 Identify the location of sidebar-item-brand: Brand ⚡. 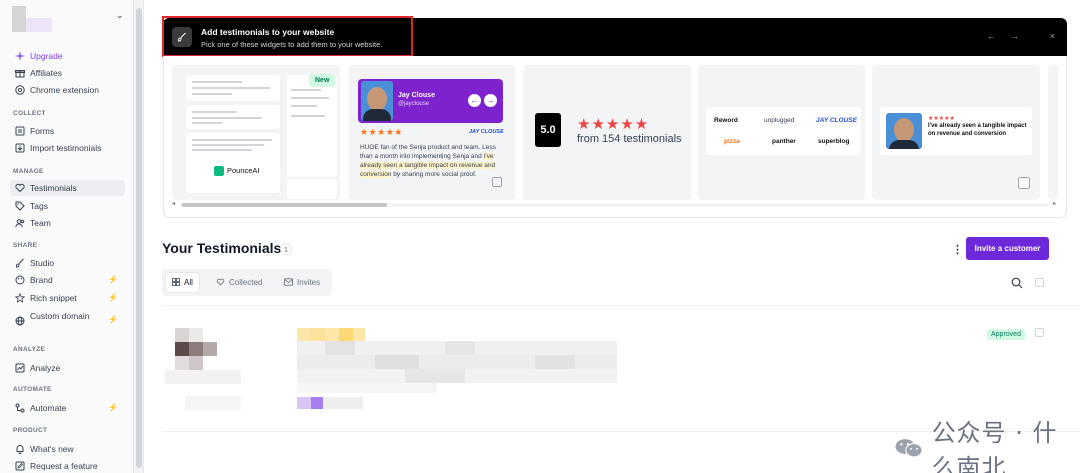
(70, 280).